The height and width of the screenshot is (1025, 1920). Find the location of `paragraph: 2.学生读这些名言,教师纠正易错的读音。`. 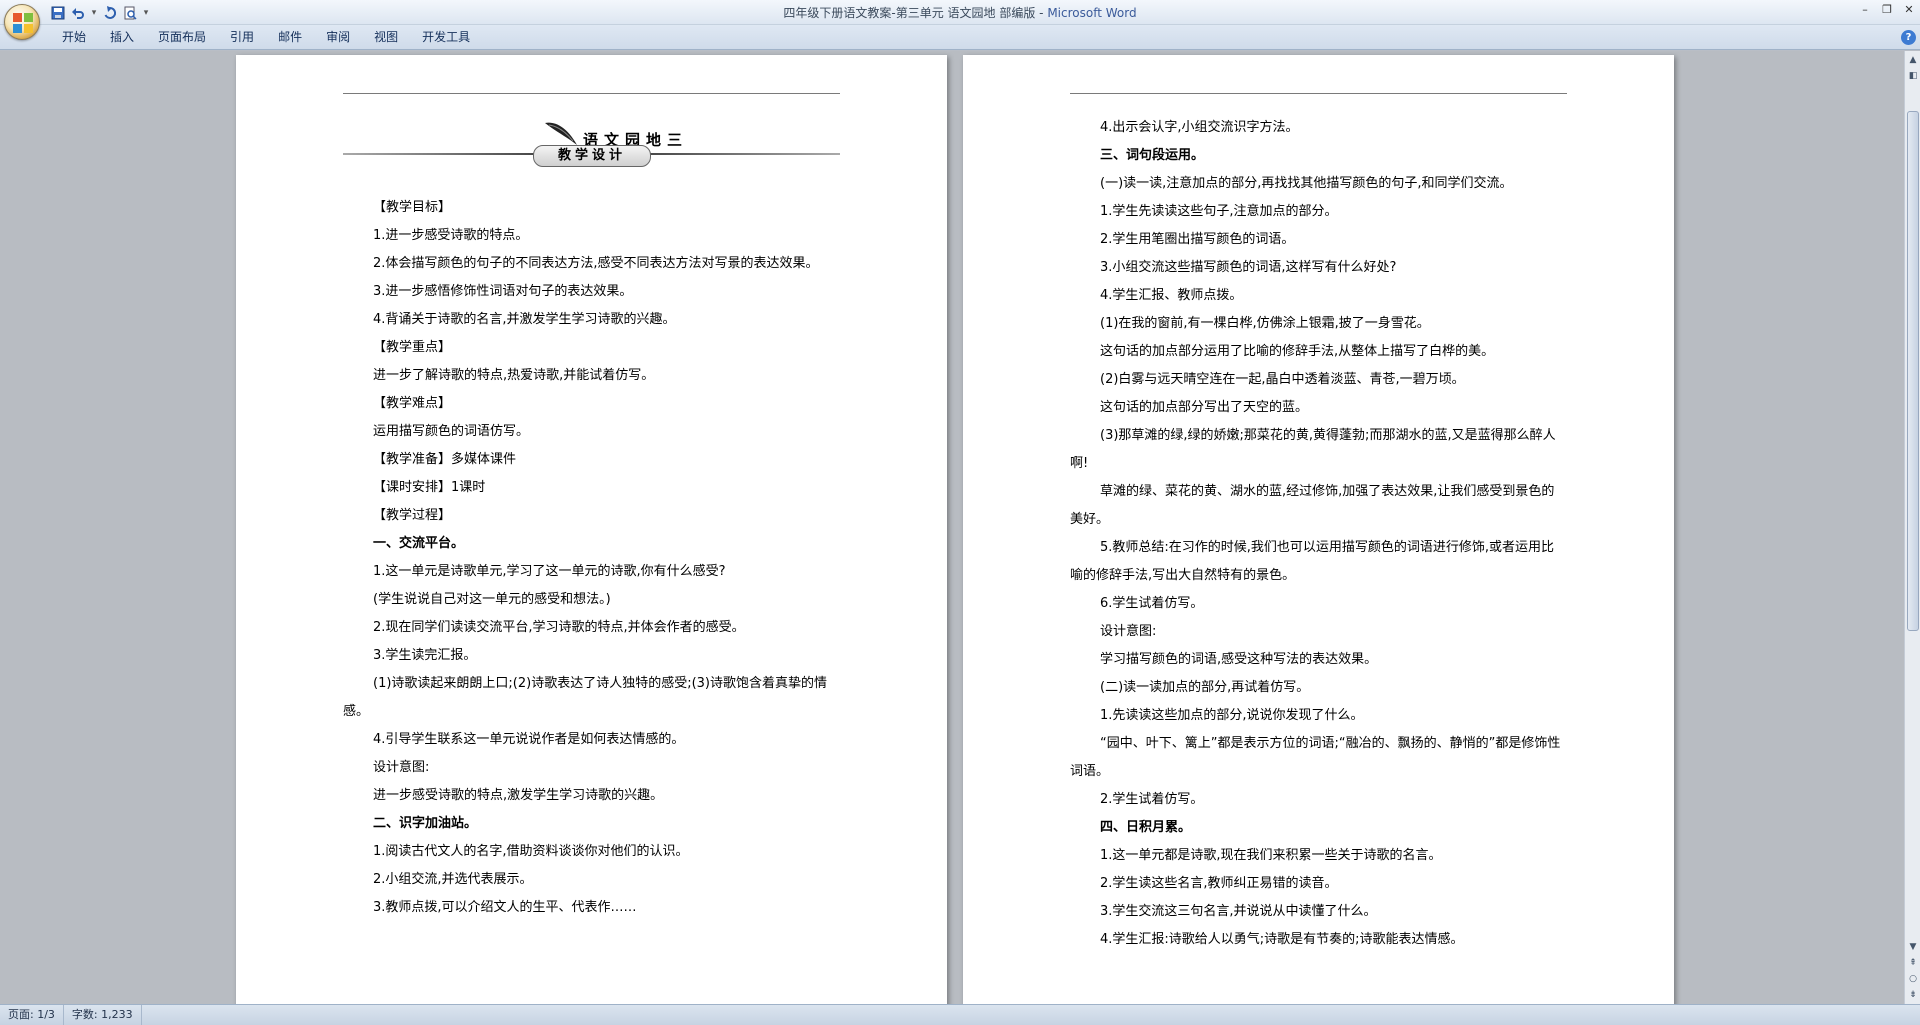

paragraph: 2.学生读这些名言,教师纠正易错的读音。 is located at coordinates (1219, 883).